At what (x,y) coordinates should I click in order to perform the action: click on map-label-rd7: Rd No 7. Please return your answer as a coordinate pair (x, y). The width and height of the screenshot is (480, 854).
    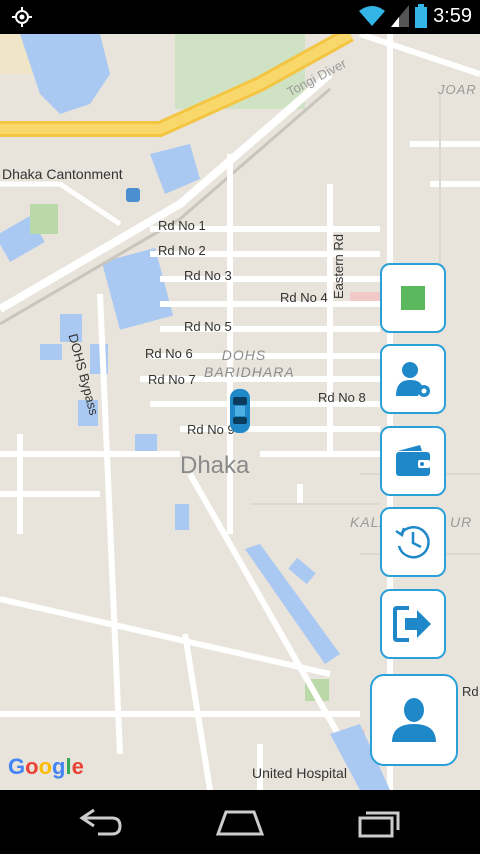
    Looking at the image, I should click on (172, 379).